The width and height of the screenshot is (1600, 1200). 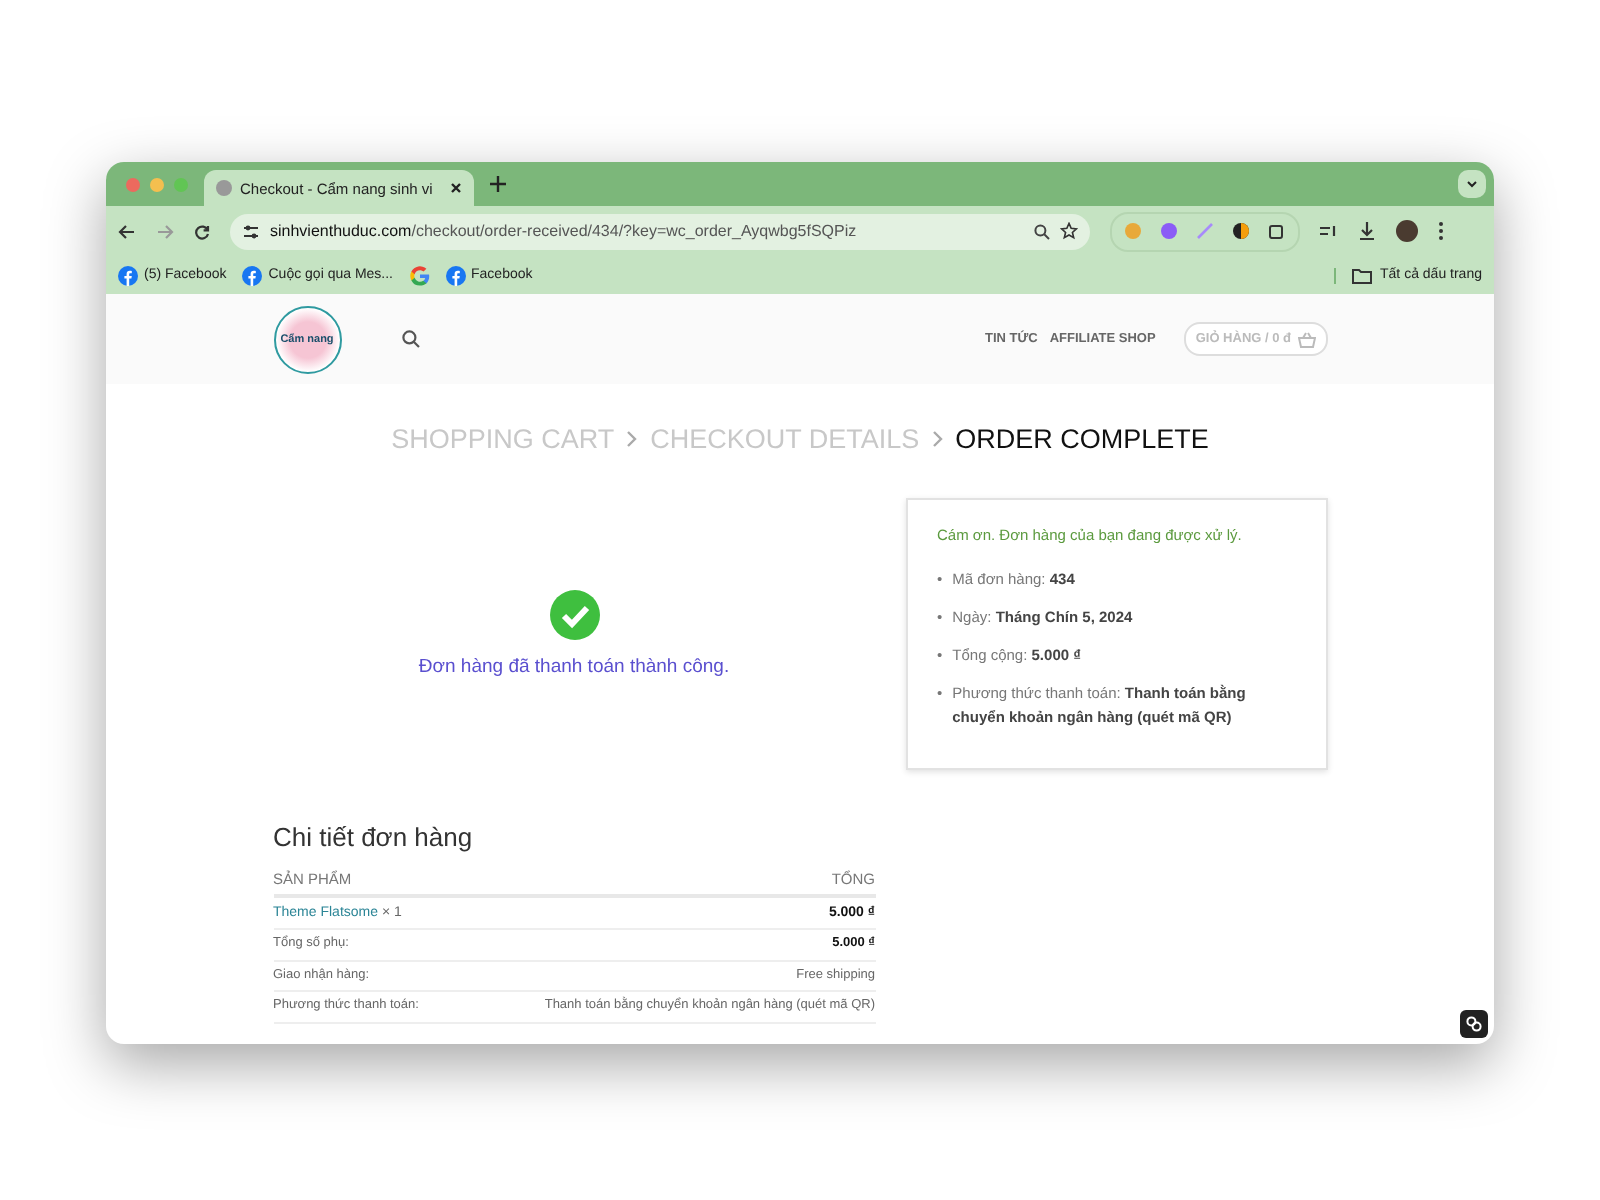 I want to click on caret-icon, so click(x=1472, y=184).